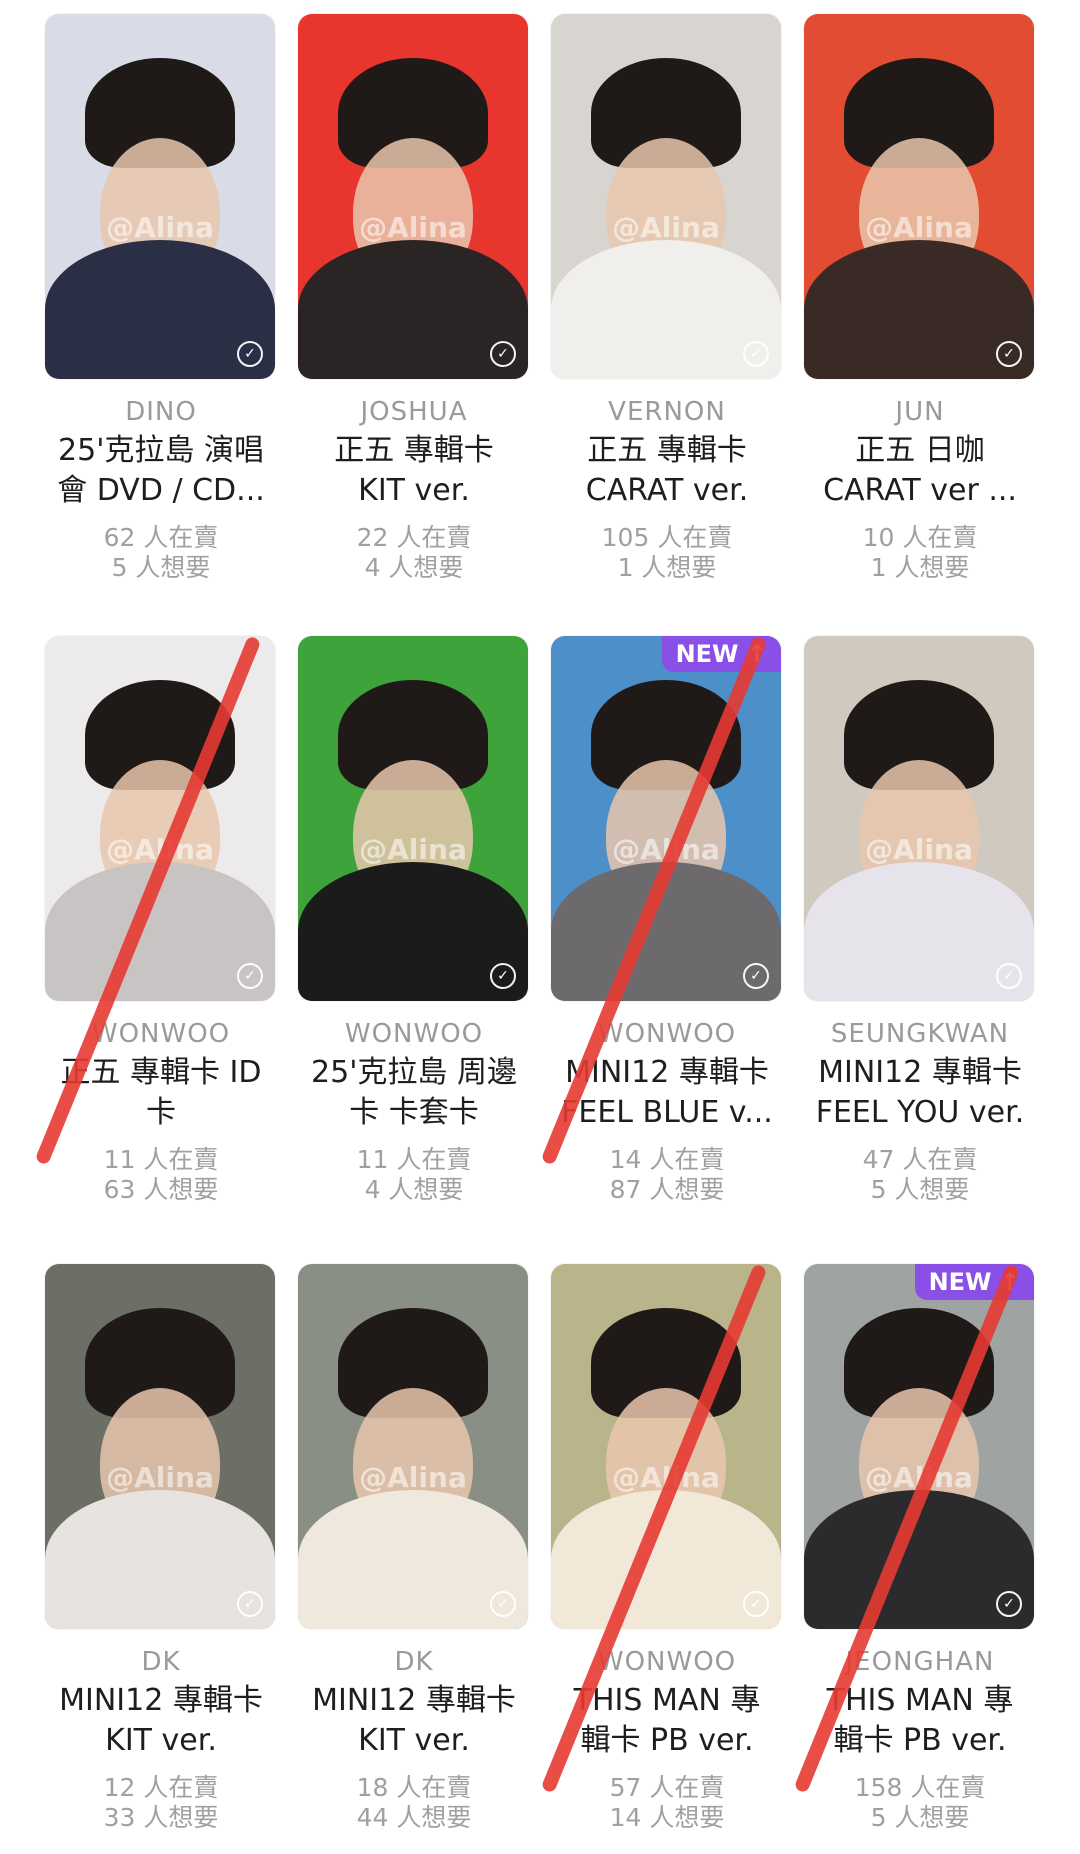 The height and width of the screenshot is (1854, 1080). I want to click on wanting-count: 33 人想要, so click(161, 1817).